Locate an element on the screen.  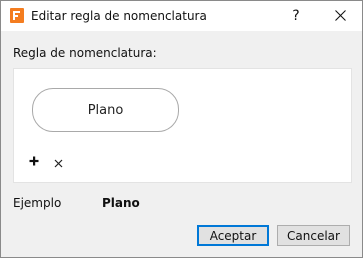
close-button is located at coordinates (340, 16).